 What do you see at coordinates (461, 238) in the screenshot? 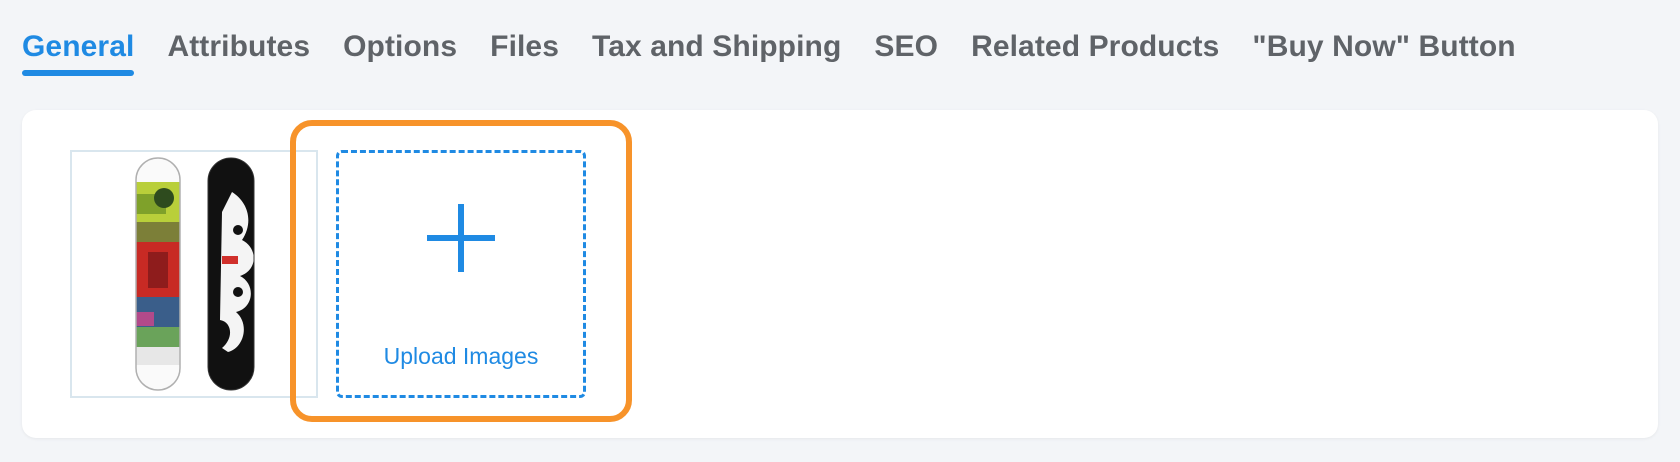
I see `plus-icon` at bounding box center [461, 238].